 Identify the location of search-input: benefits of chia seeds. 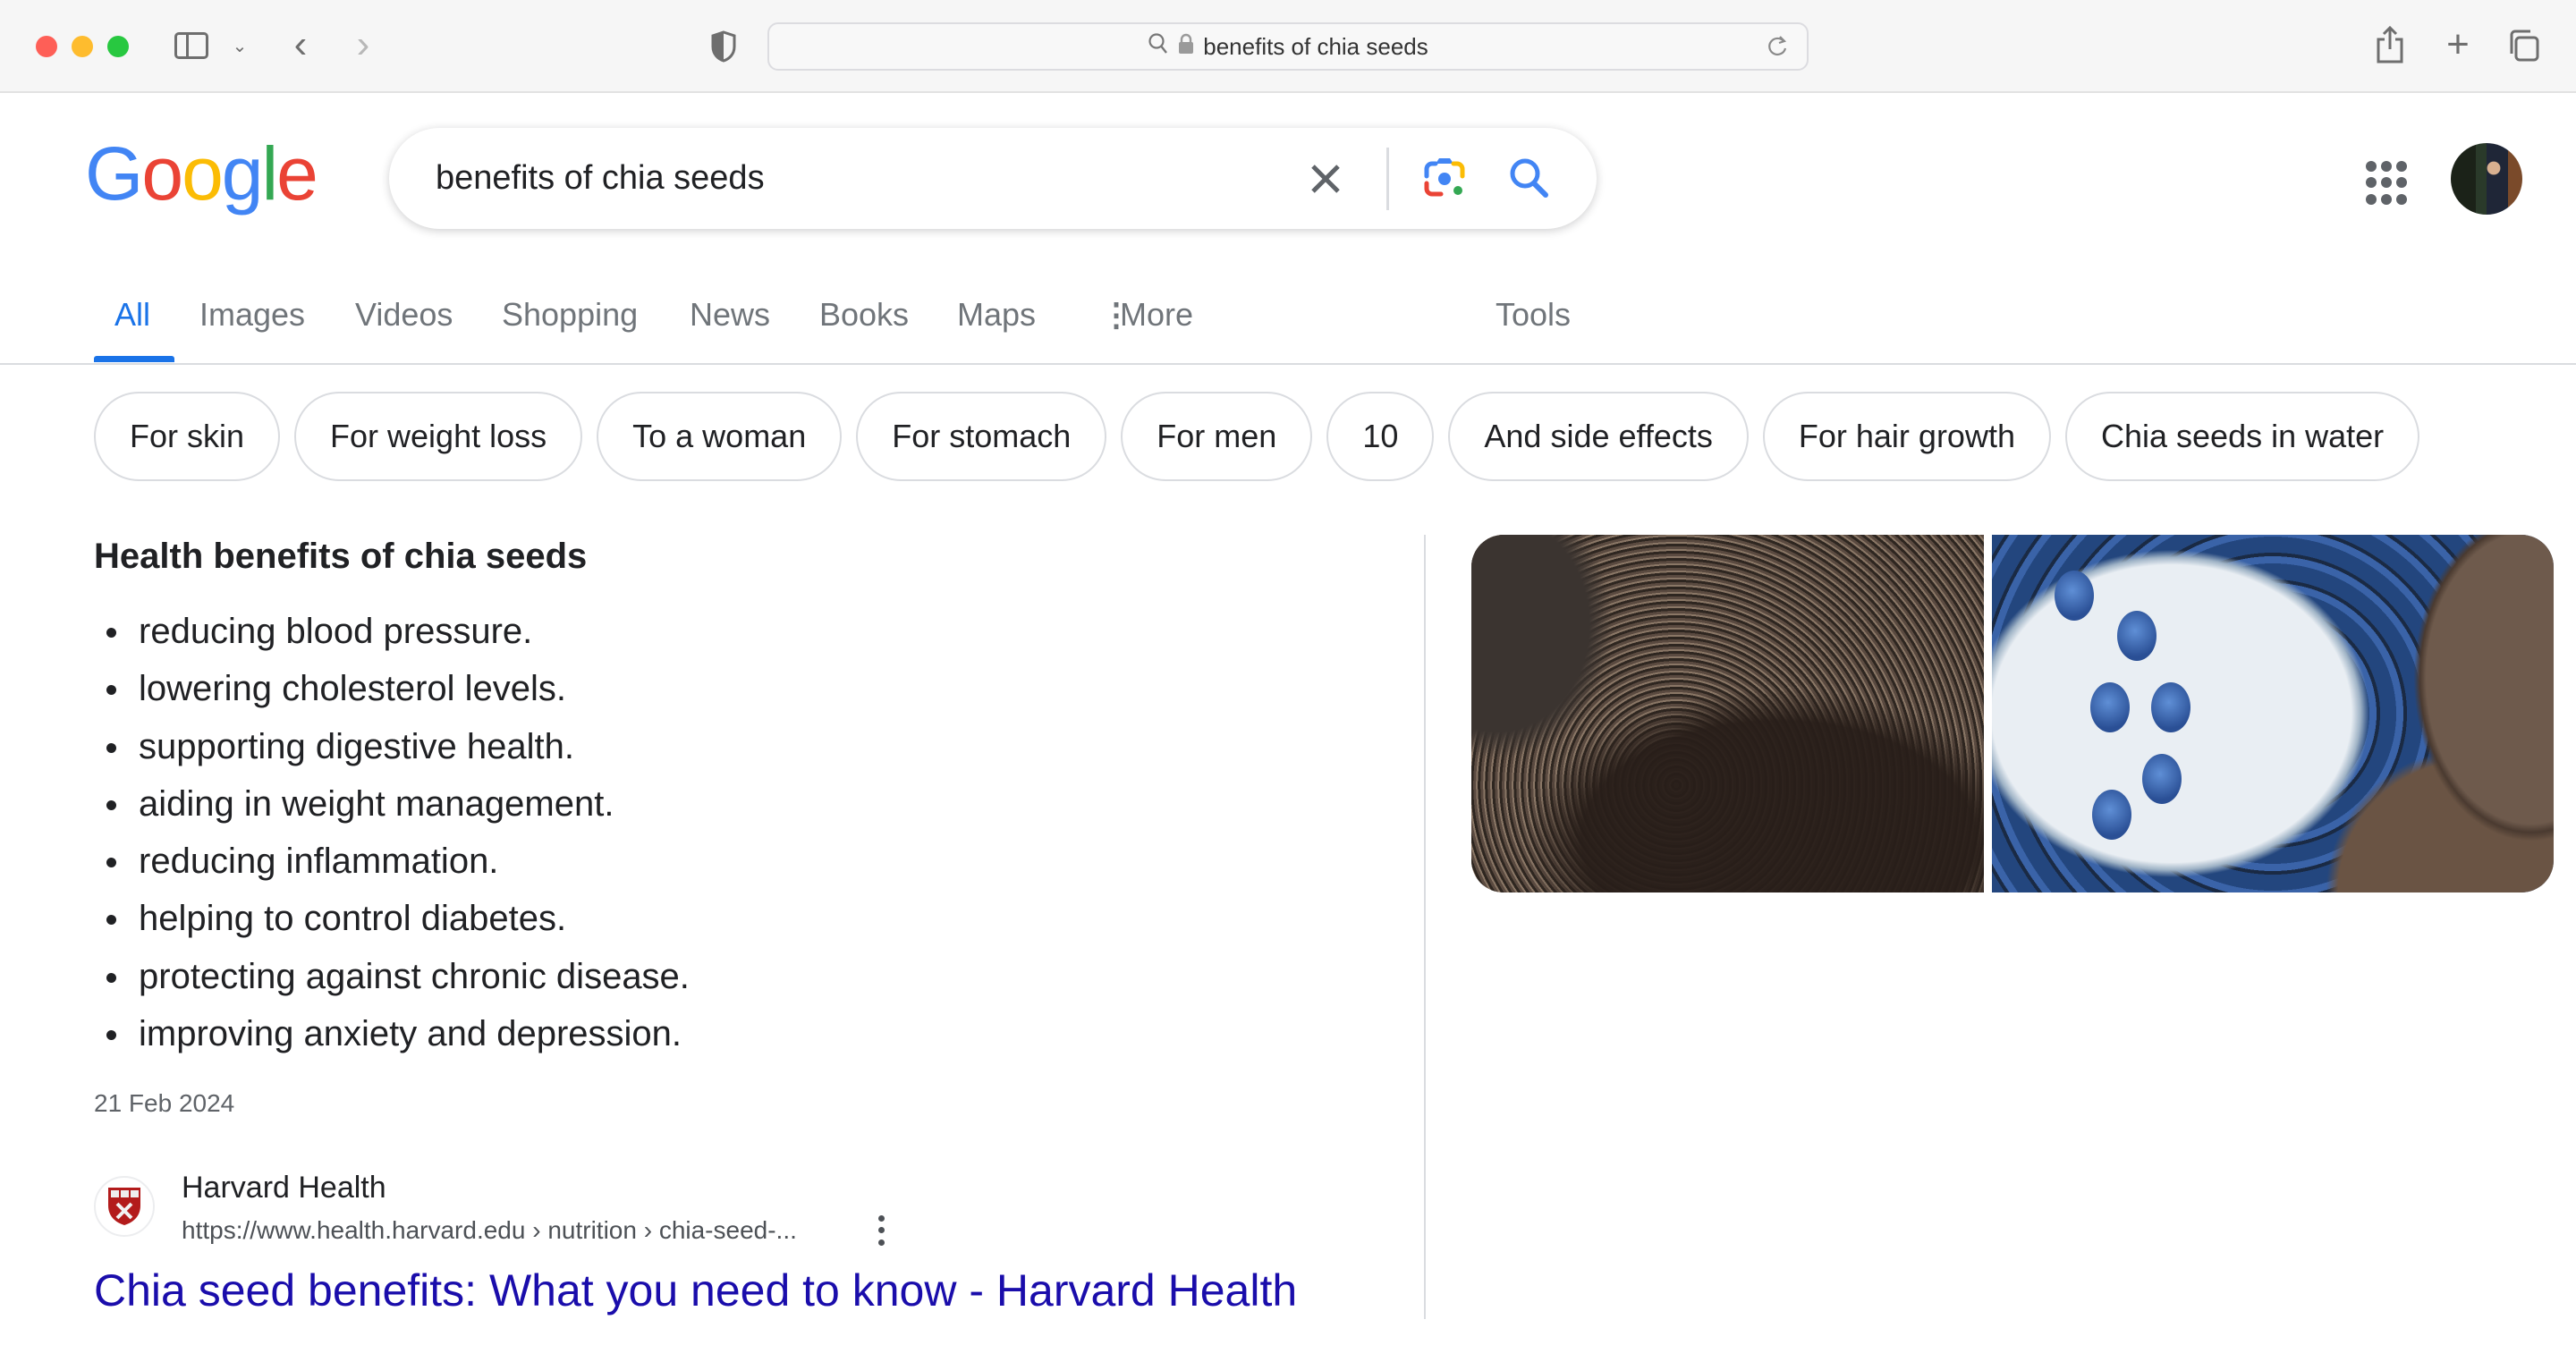
(600, 178).